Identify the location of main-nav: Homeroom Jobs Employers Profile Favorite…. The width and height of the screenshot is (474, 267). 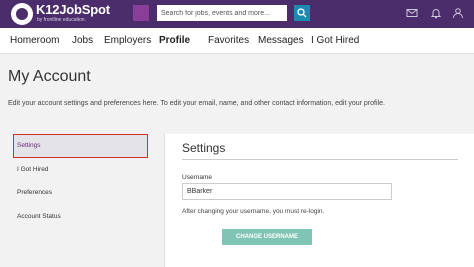
(237, 41).